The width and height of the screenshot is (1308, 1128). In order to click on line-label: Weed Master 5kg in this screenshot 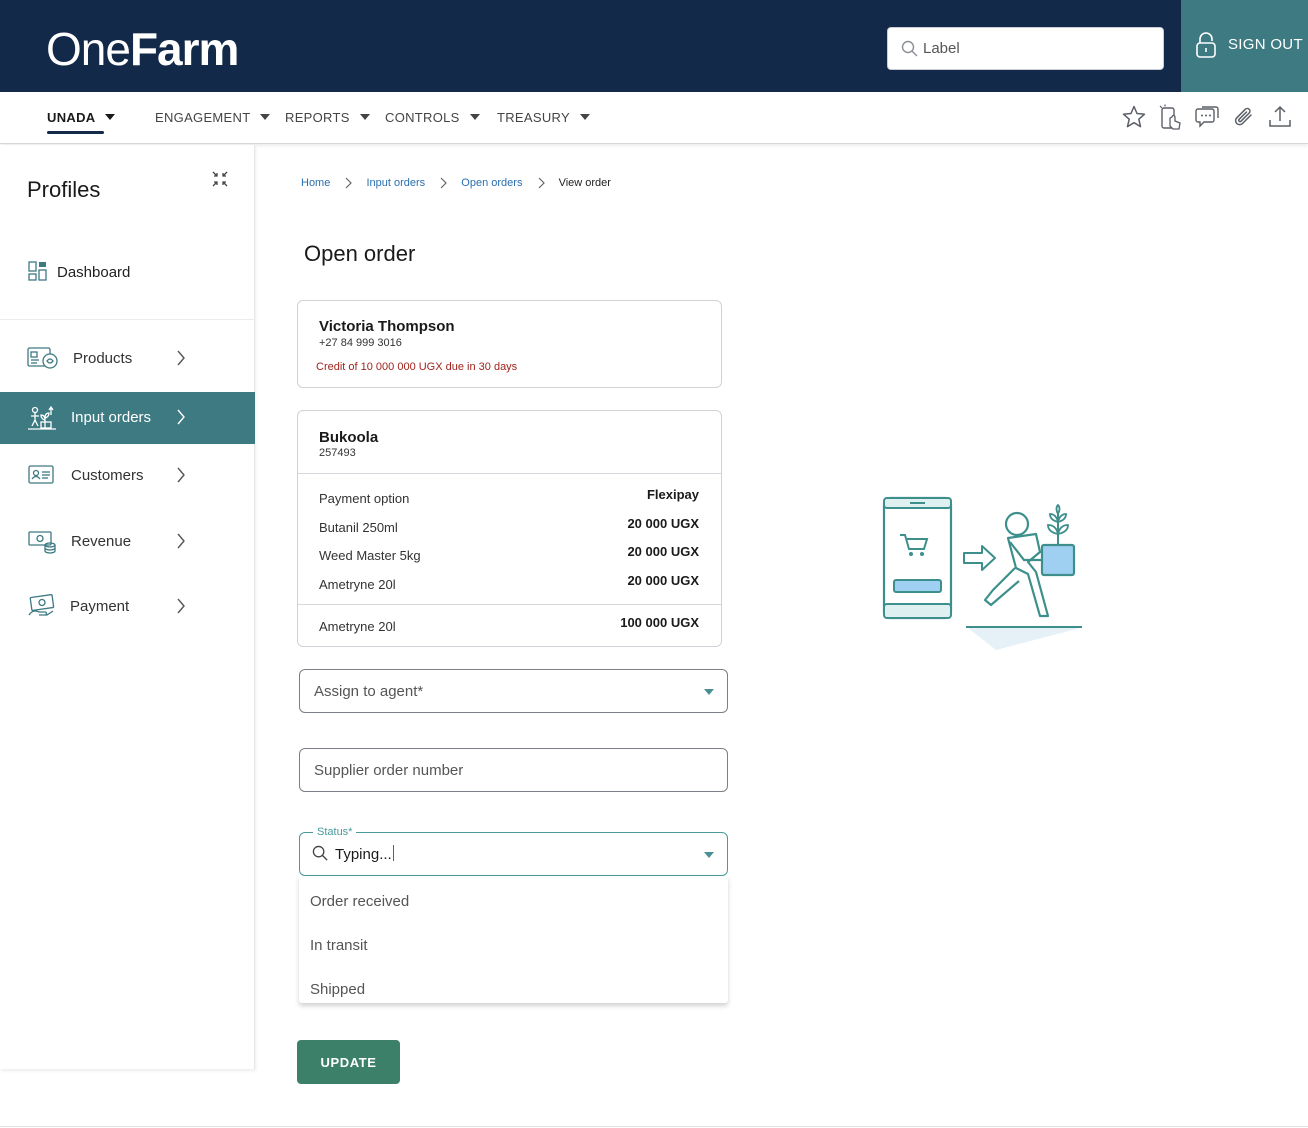, I will do `click(370, 555)`.